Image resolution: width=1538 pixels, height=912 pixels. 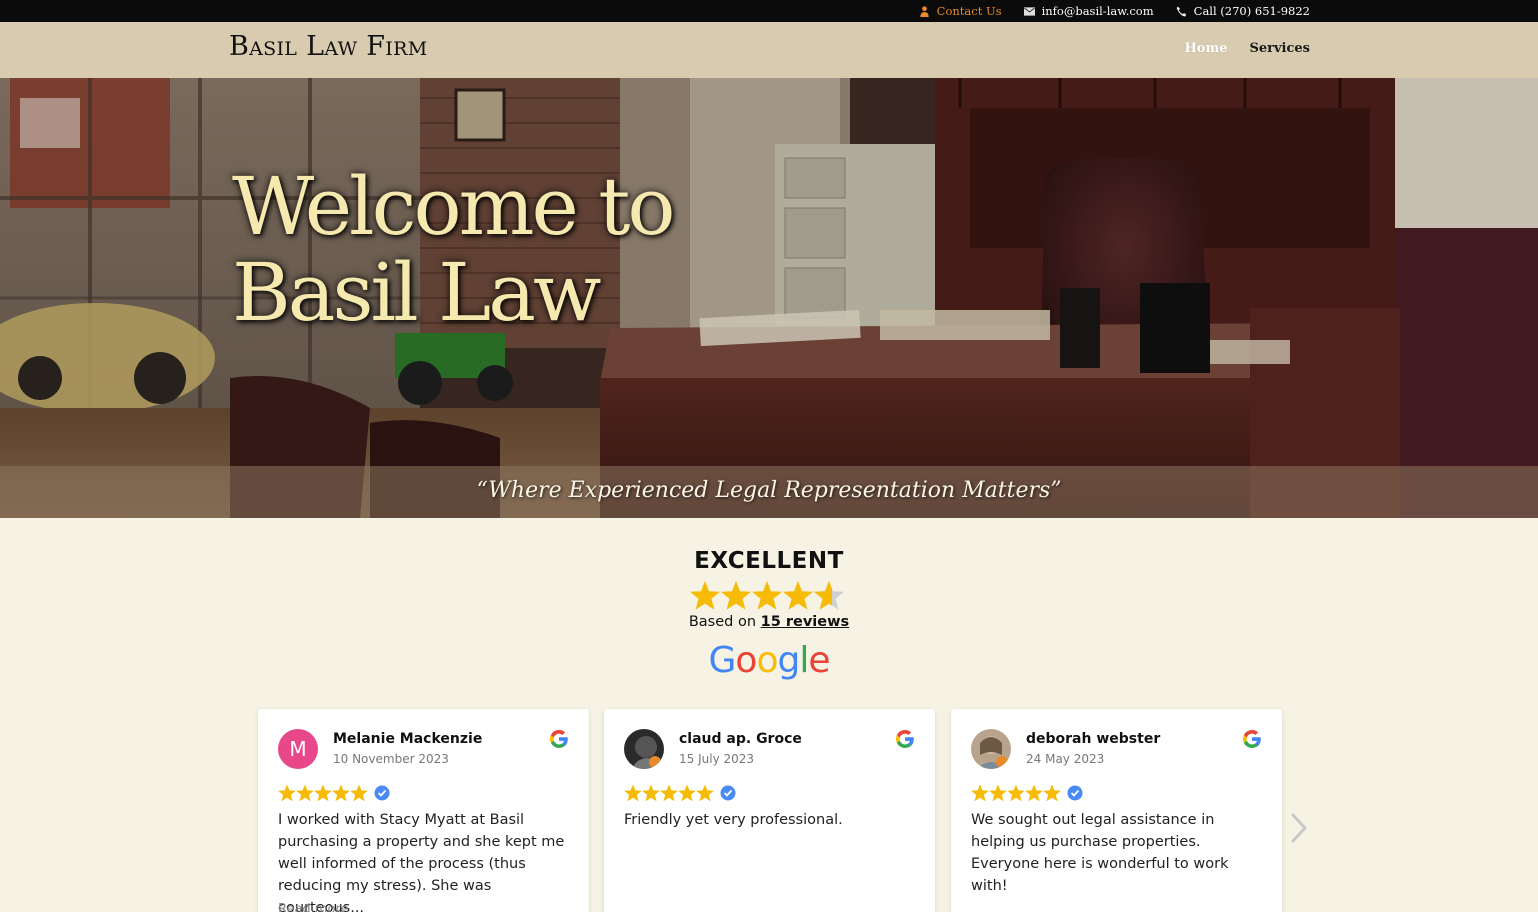 I want to click on reviewer-name: deborah webster, so click(x=1093, y=739).